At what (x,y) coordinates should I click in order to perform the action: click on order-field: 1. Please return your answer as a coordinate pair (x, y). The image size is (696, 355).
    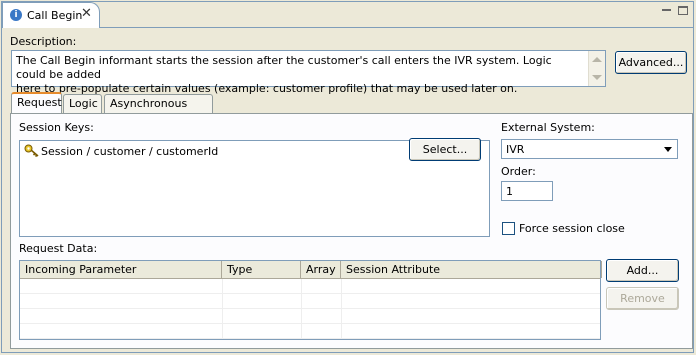
    Looking at the image, I should click on (527, 191).